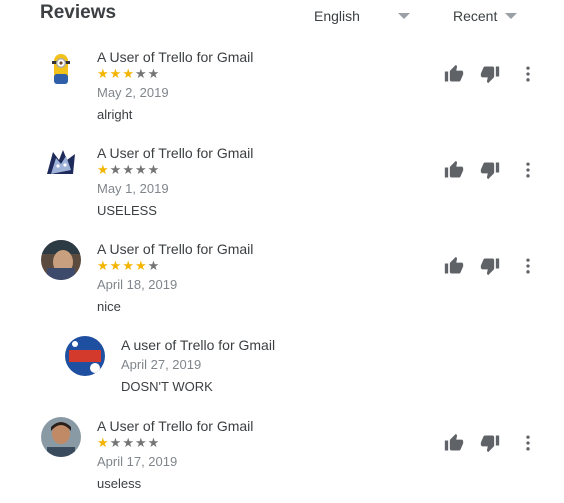 The width and height of the screenshot is (564, 503). I want to click on photo-avatar, so click(61, 260).